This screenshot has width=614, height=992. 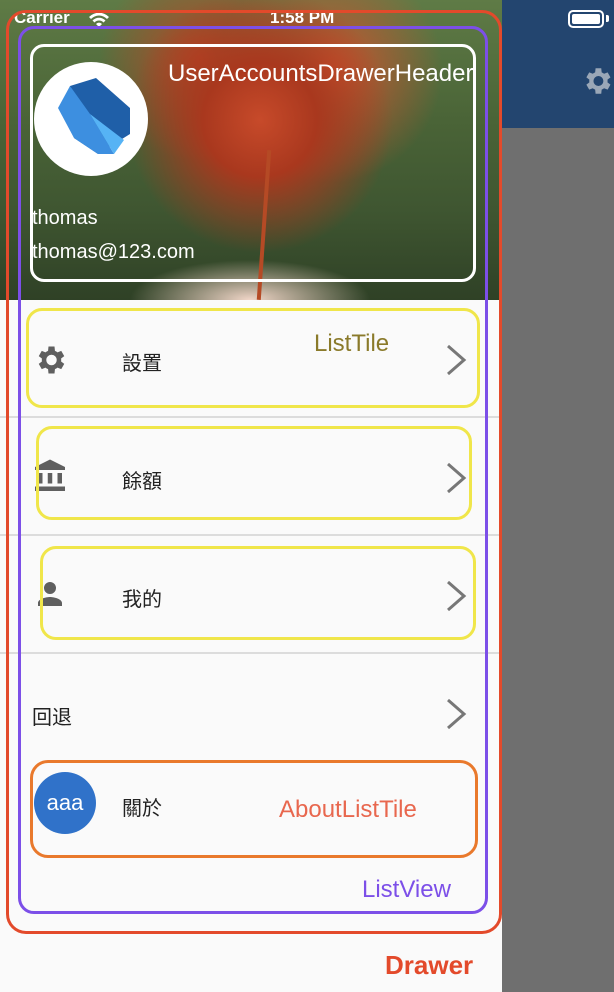 What do you see at coordinates (348, 809) in the screenshot?
I see `about-annotation-label: AboutListTile` at bounding box center [348, 809].